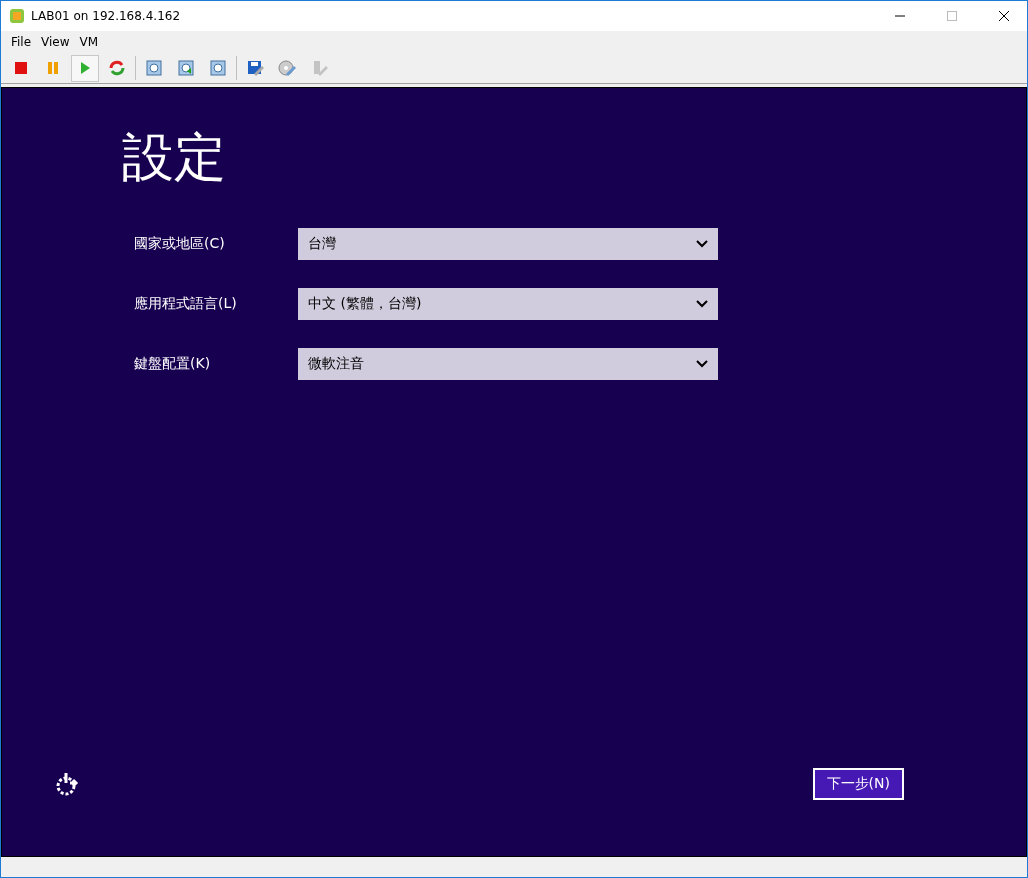 The image size is (1028, 878). I want to click on clock-wrench-icon, so click(218, 68).